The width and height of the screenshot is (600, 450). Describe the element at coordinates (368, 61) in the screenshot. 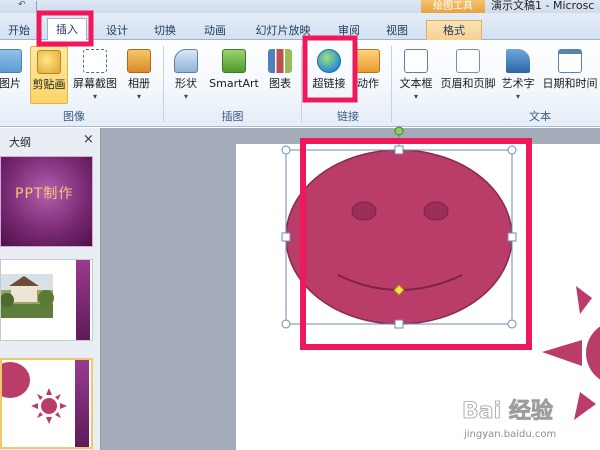

I see `action-icon` at that location.